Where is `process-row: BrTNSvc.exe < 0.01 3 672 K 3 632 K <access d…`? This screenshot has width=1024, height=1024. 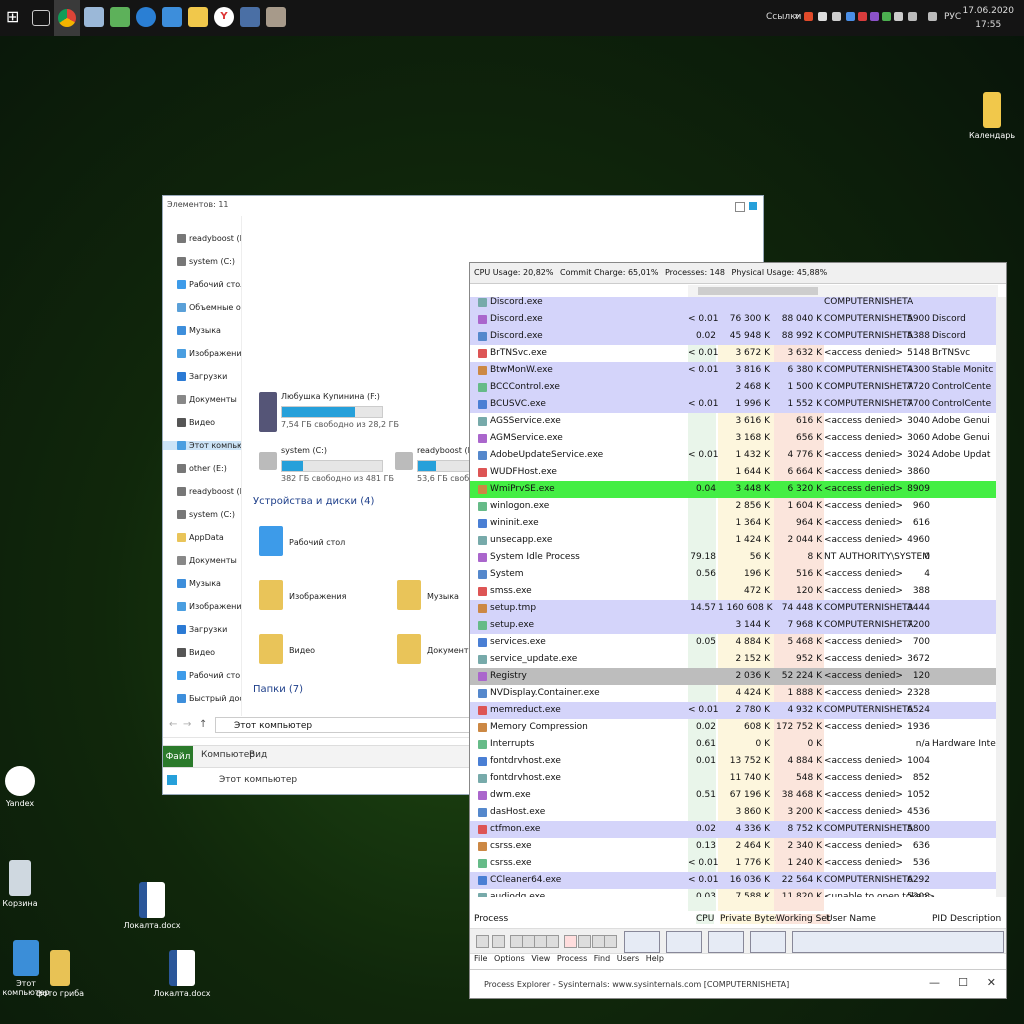 process-row: BrTNSvc.exe < 0.01 3 672 K 3 632 K <access d… is located at coordinates (733, 353).